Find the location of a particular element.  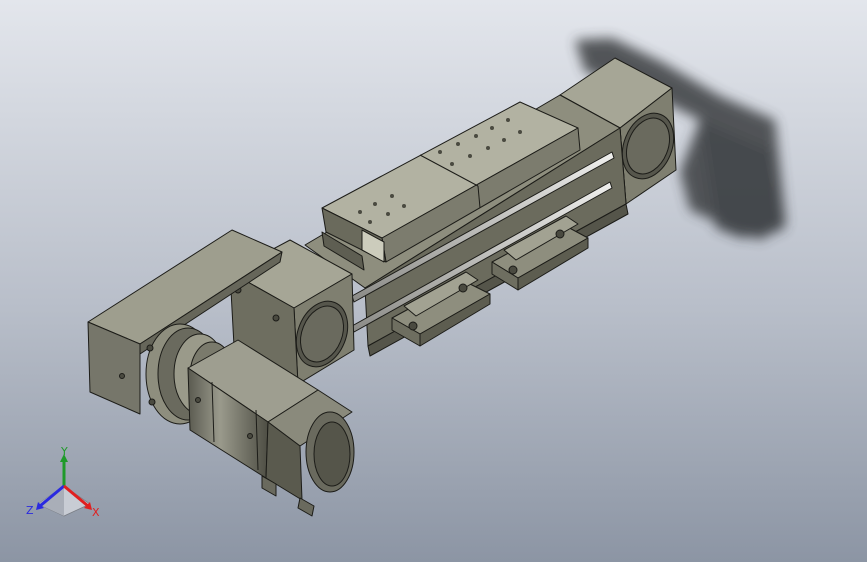

y-axis-label: Y is located at coordinates (64, 452).